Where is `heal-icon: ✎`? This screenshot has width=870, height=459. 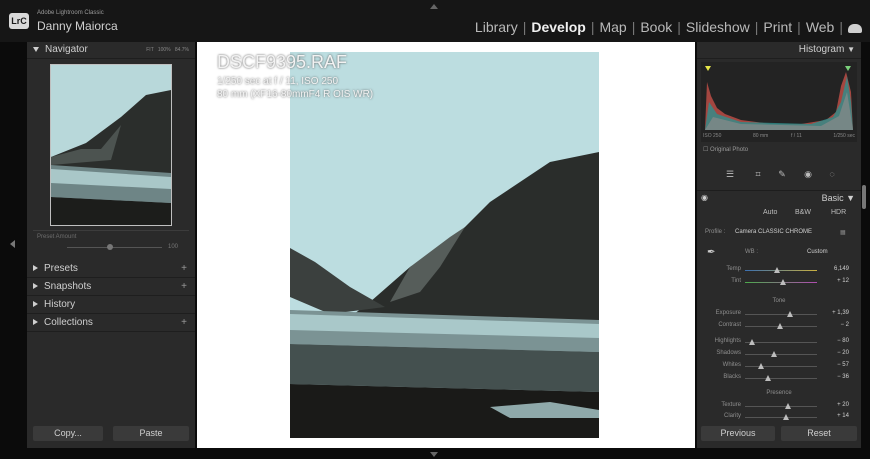
heal-icon: ✎ is located at coordinates (782, 174).